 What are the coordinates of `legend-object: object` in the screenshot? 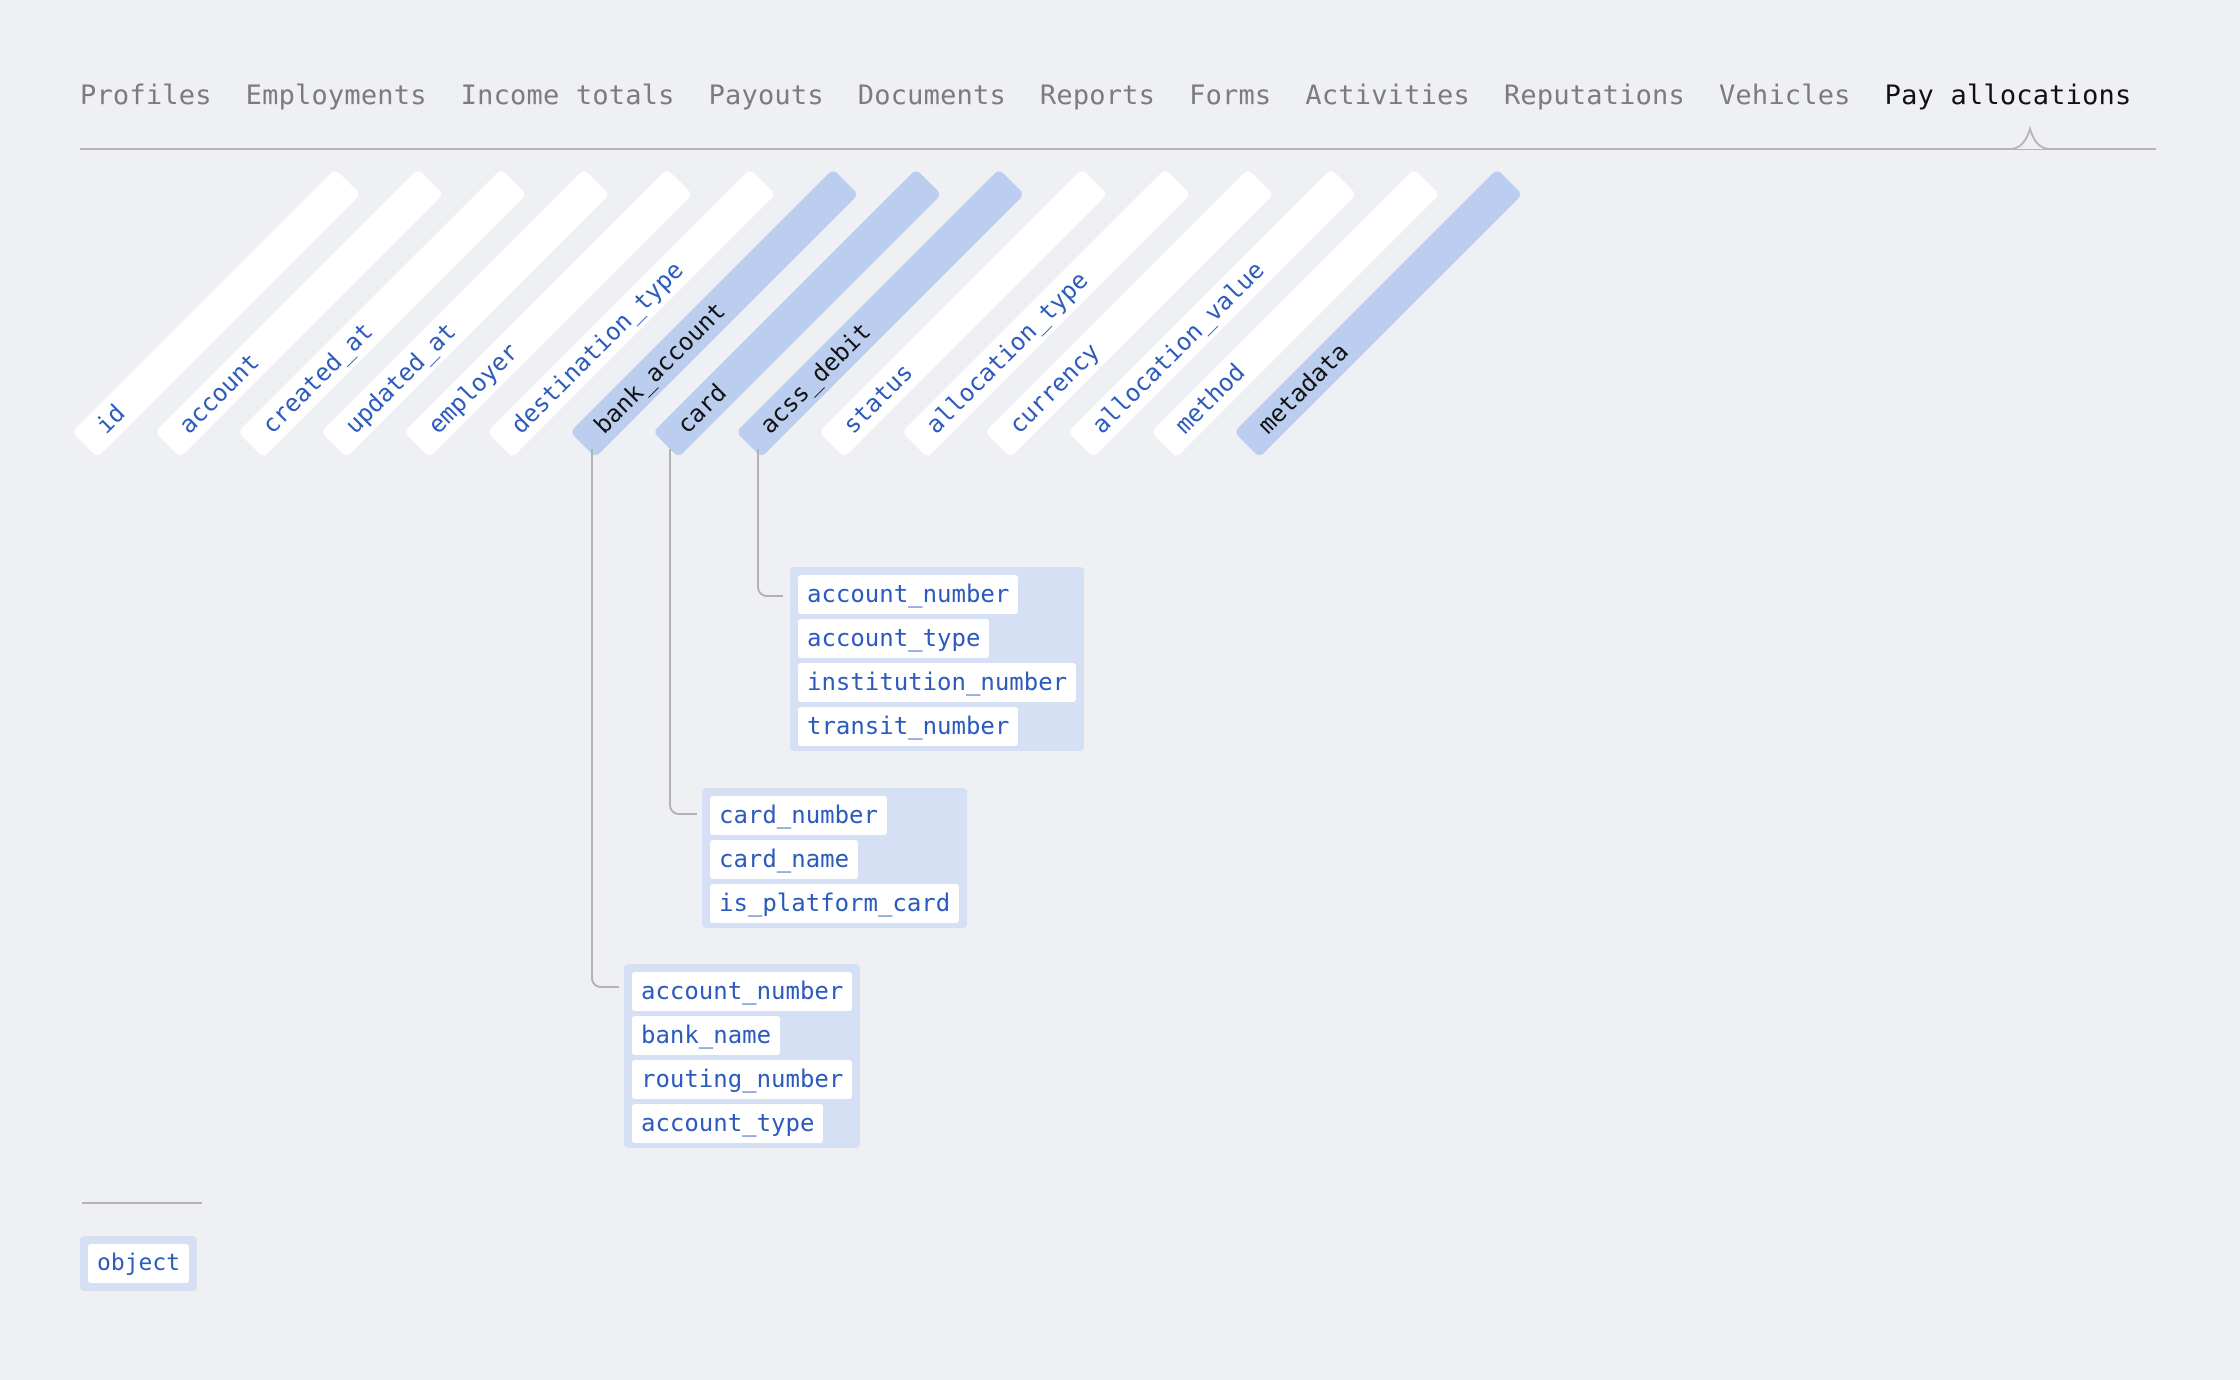 It's located at (139, 1263).